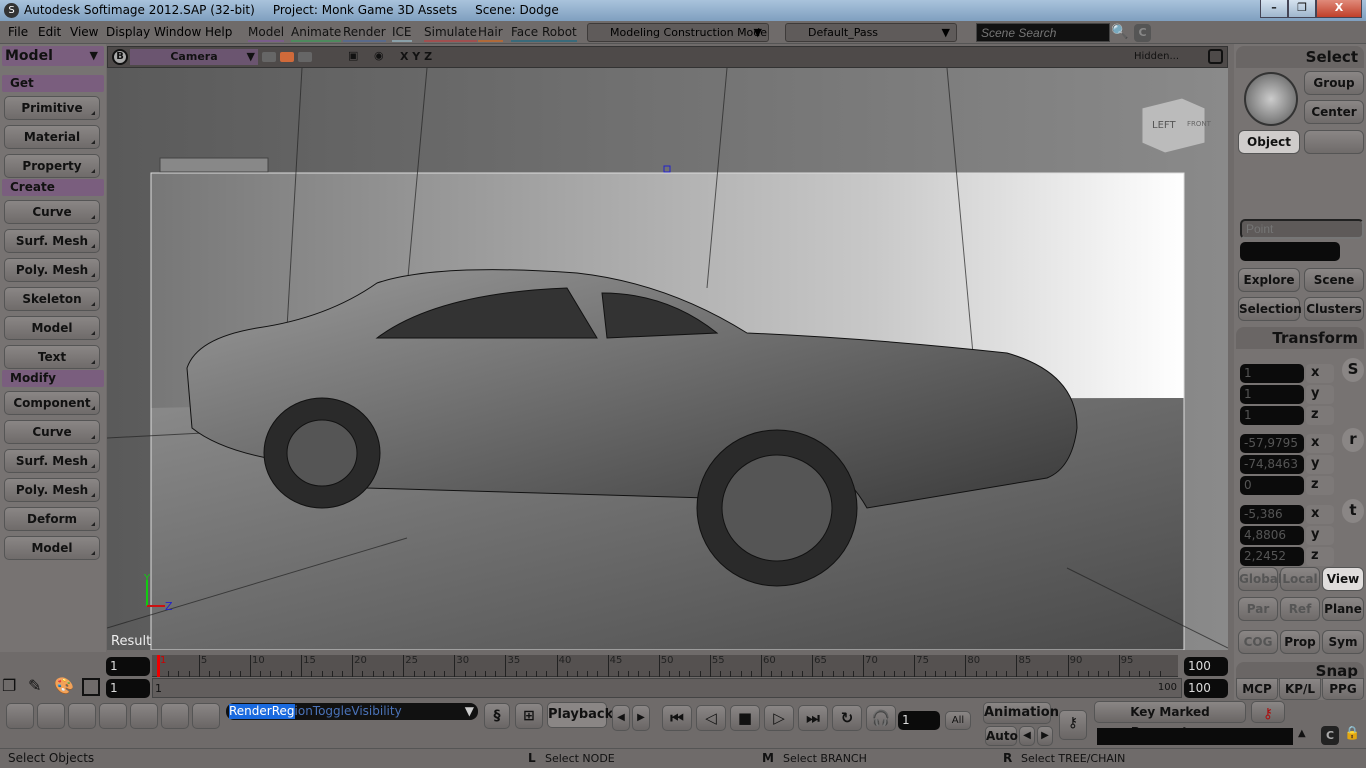 The height and width of the screenshot is (768, 1366). What do you see at coordinates (128, 688) in the screenshot?
I see `range-start-field: 1` at bounding box center [128, 688].